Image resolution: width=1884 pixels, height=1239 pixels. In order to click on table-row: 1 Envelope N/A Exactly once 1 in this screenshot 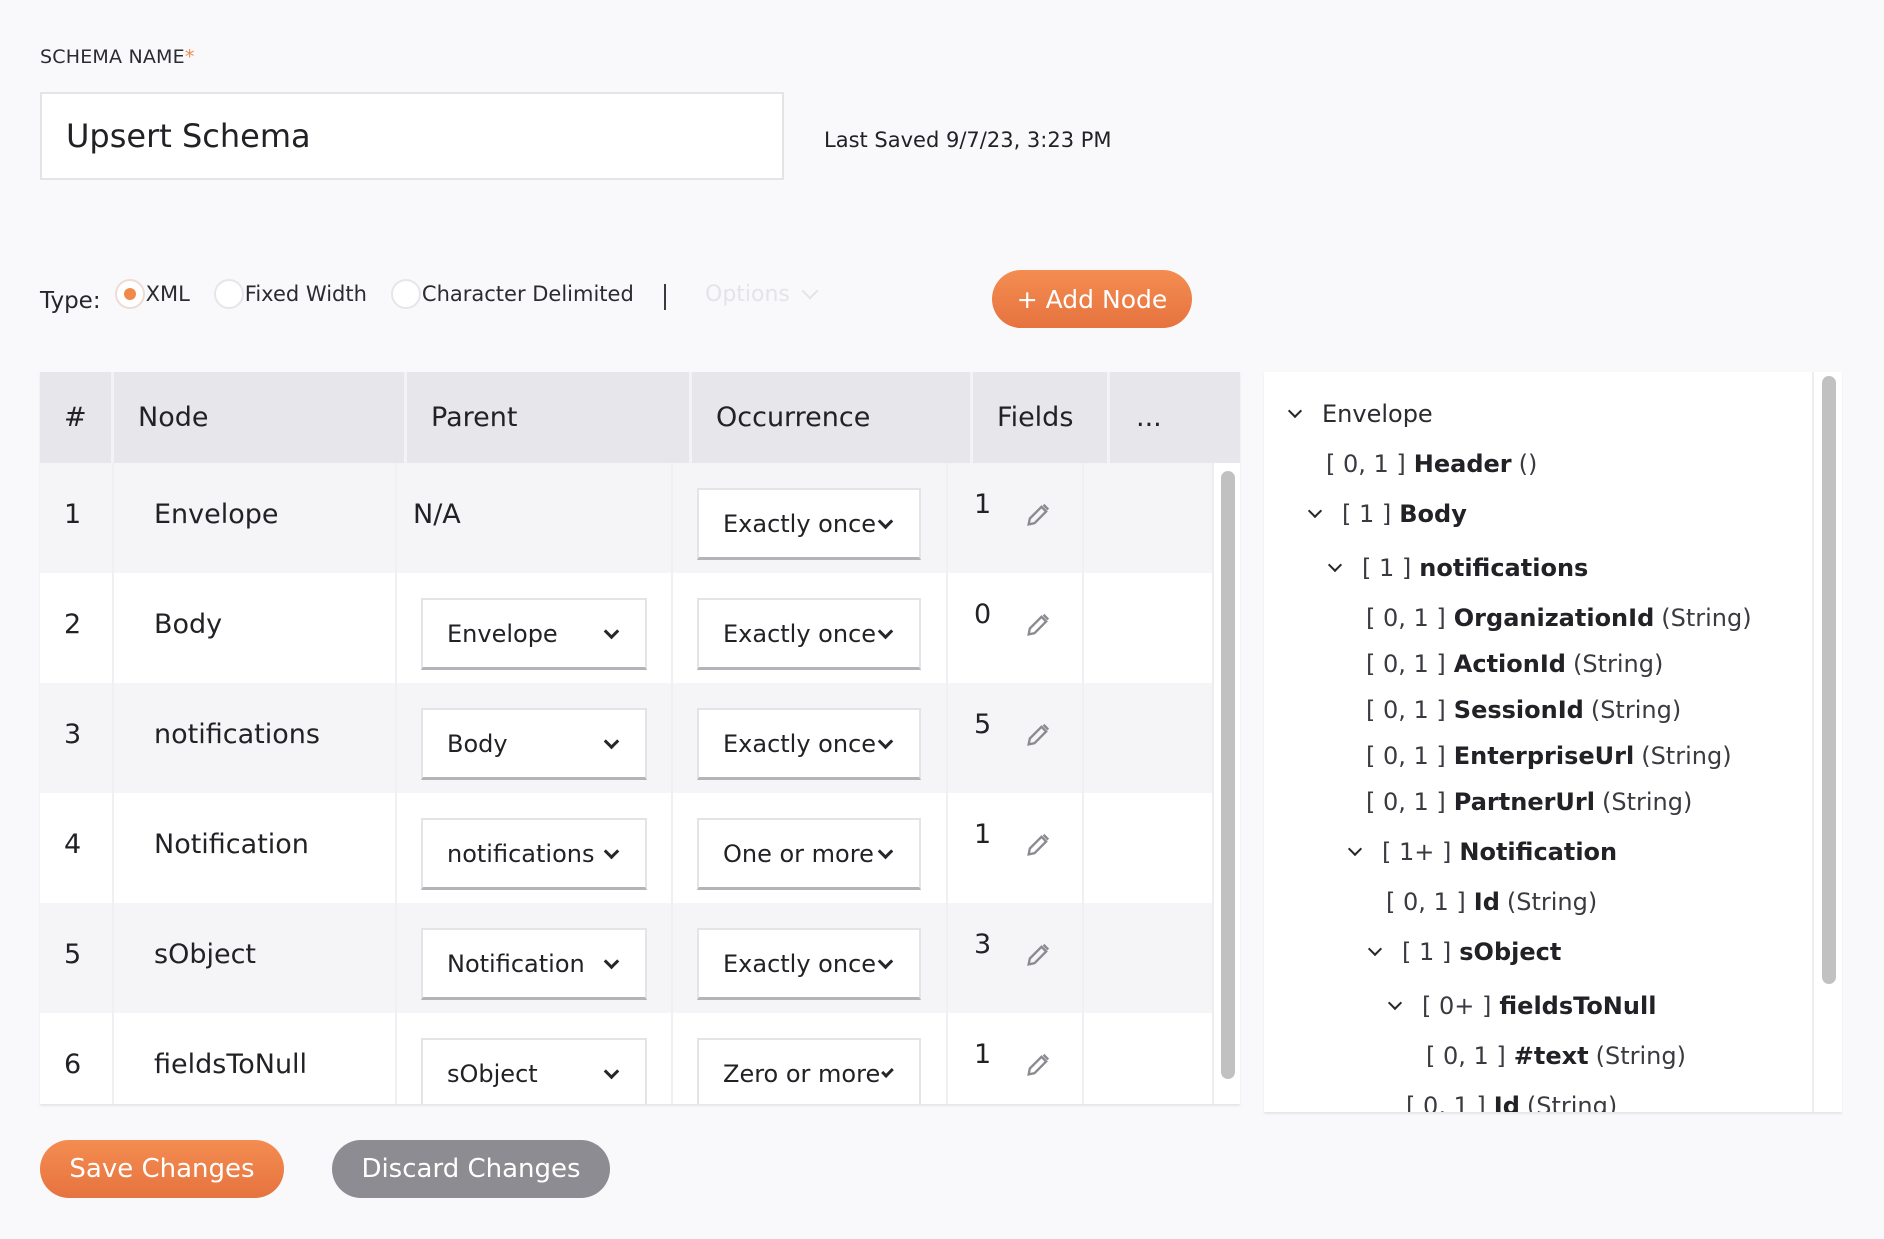, I will do `click(626, 518)`.